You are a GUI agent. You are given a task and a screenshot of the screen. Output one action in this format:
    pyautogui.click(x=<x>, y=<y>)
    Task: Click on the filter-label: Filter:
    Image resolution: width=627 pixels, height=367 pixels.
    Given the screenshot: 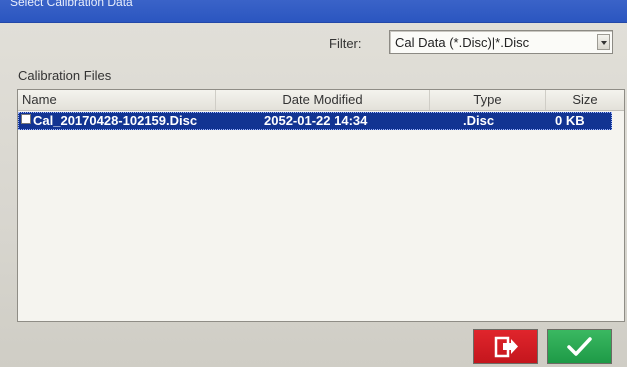 What is the action you would take?
    pyautogui.click(x=345, y=43)
    